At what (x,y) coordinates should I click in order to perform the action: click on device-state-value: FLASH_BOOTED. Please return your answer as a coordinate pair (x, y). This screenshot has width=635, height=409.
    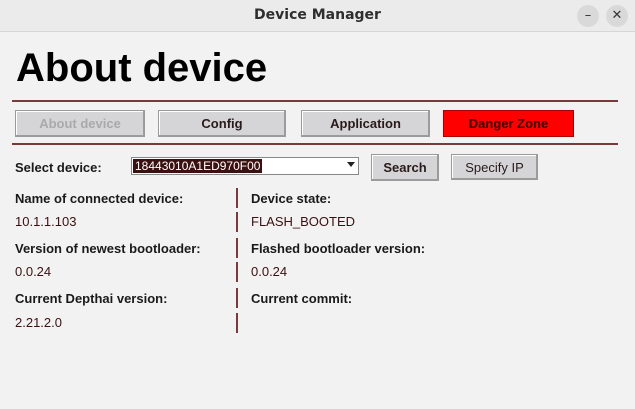
    Looking at the image, I should click on (303, 221).